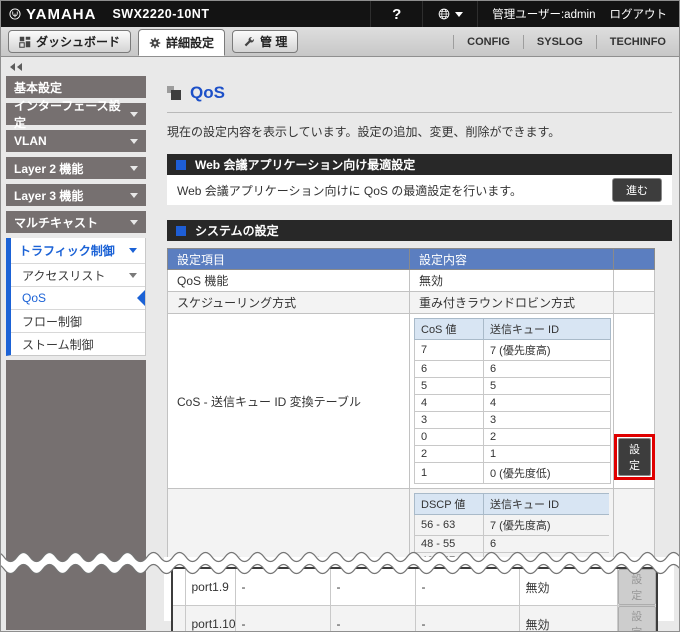 The image size is (680, 632). I want to click on sidebar-item-access-list: アクセスリスト, so click(78, 274).